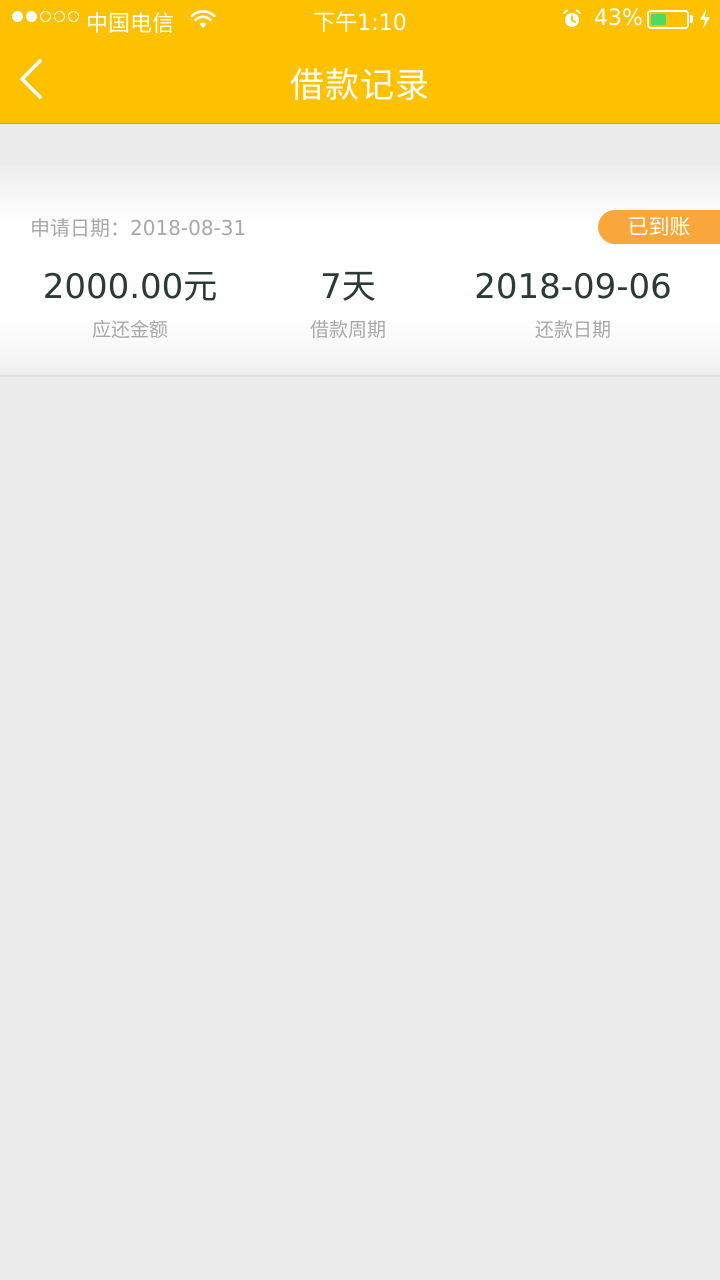 This screenshot has height=1280, width=720. I want to click on alarm-icon, so click(572, 22).